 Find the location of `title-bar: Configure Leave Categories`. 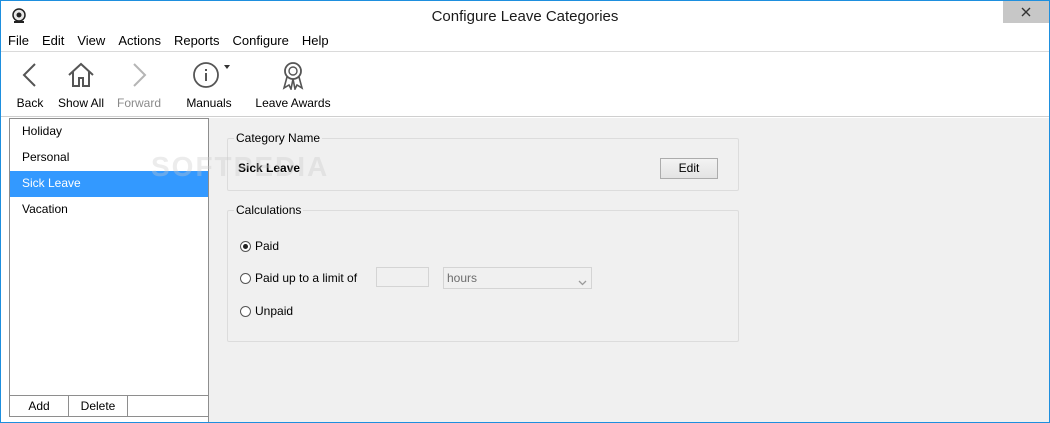

title-bar: Configure Leave Categories is located at coordinates (525, 16).